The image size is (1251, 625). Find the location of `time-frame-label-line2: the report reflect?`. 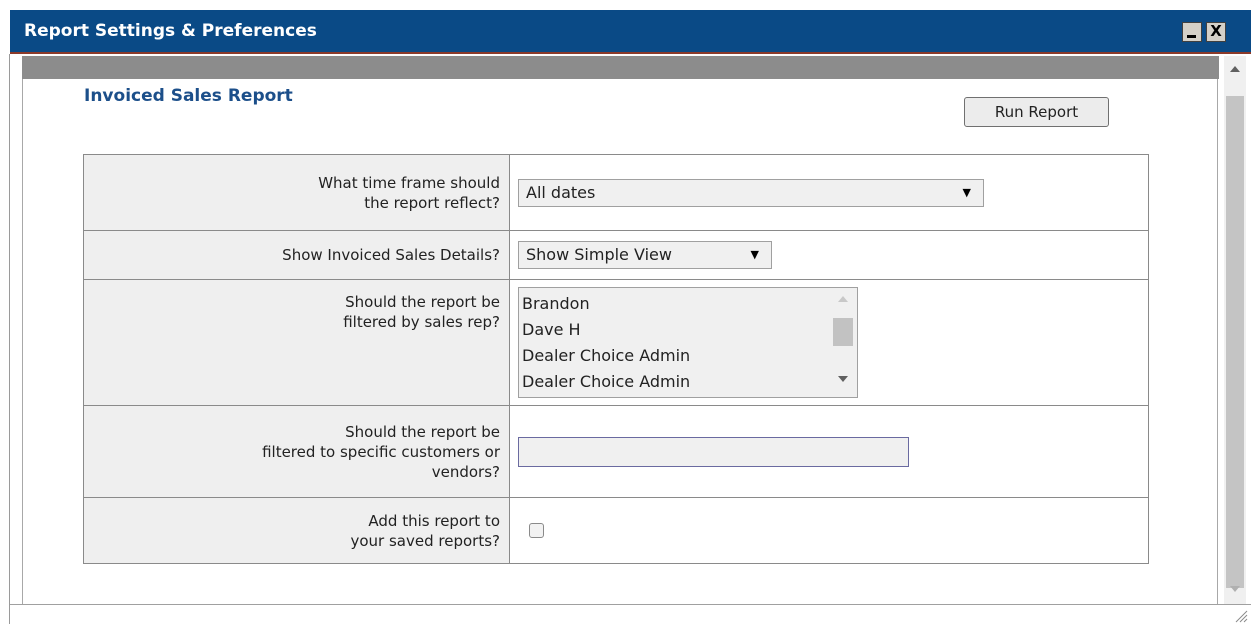

time-frame-label-line2: the report reflect? is located at coordinates (432, 202).